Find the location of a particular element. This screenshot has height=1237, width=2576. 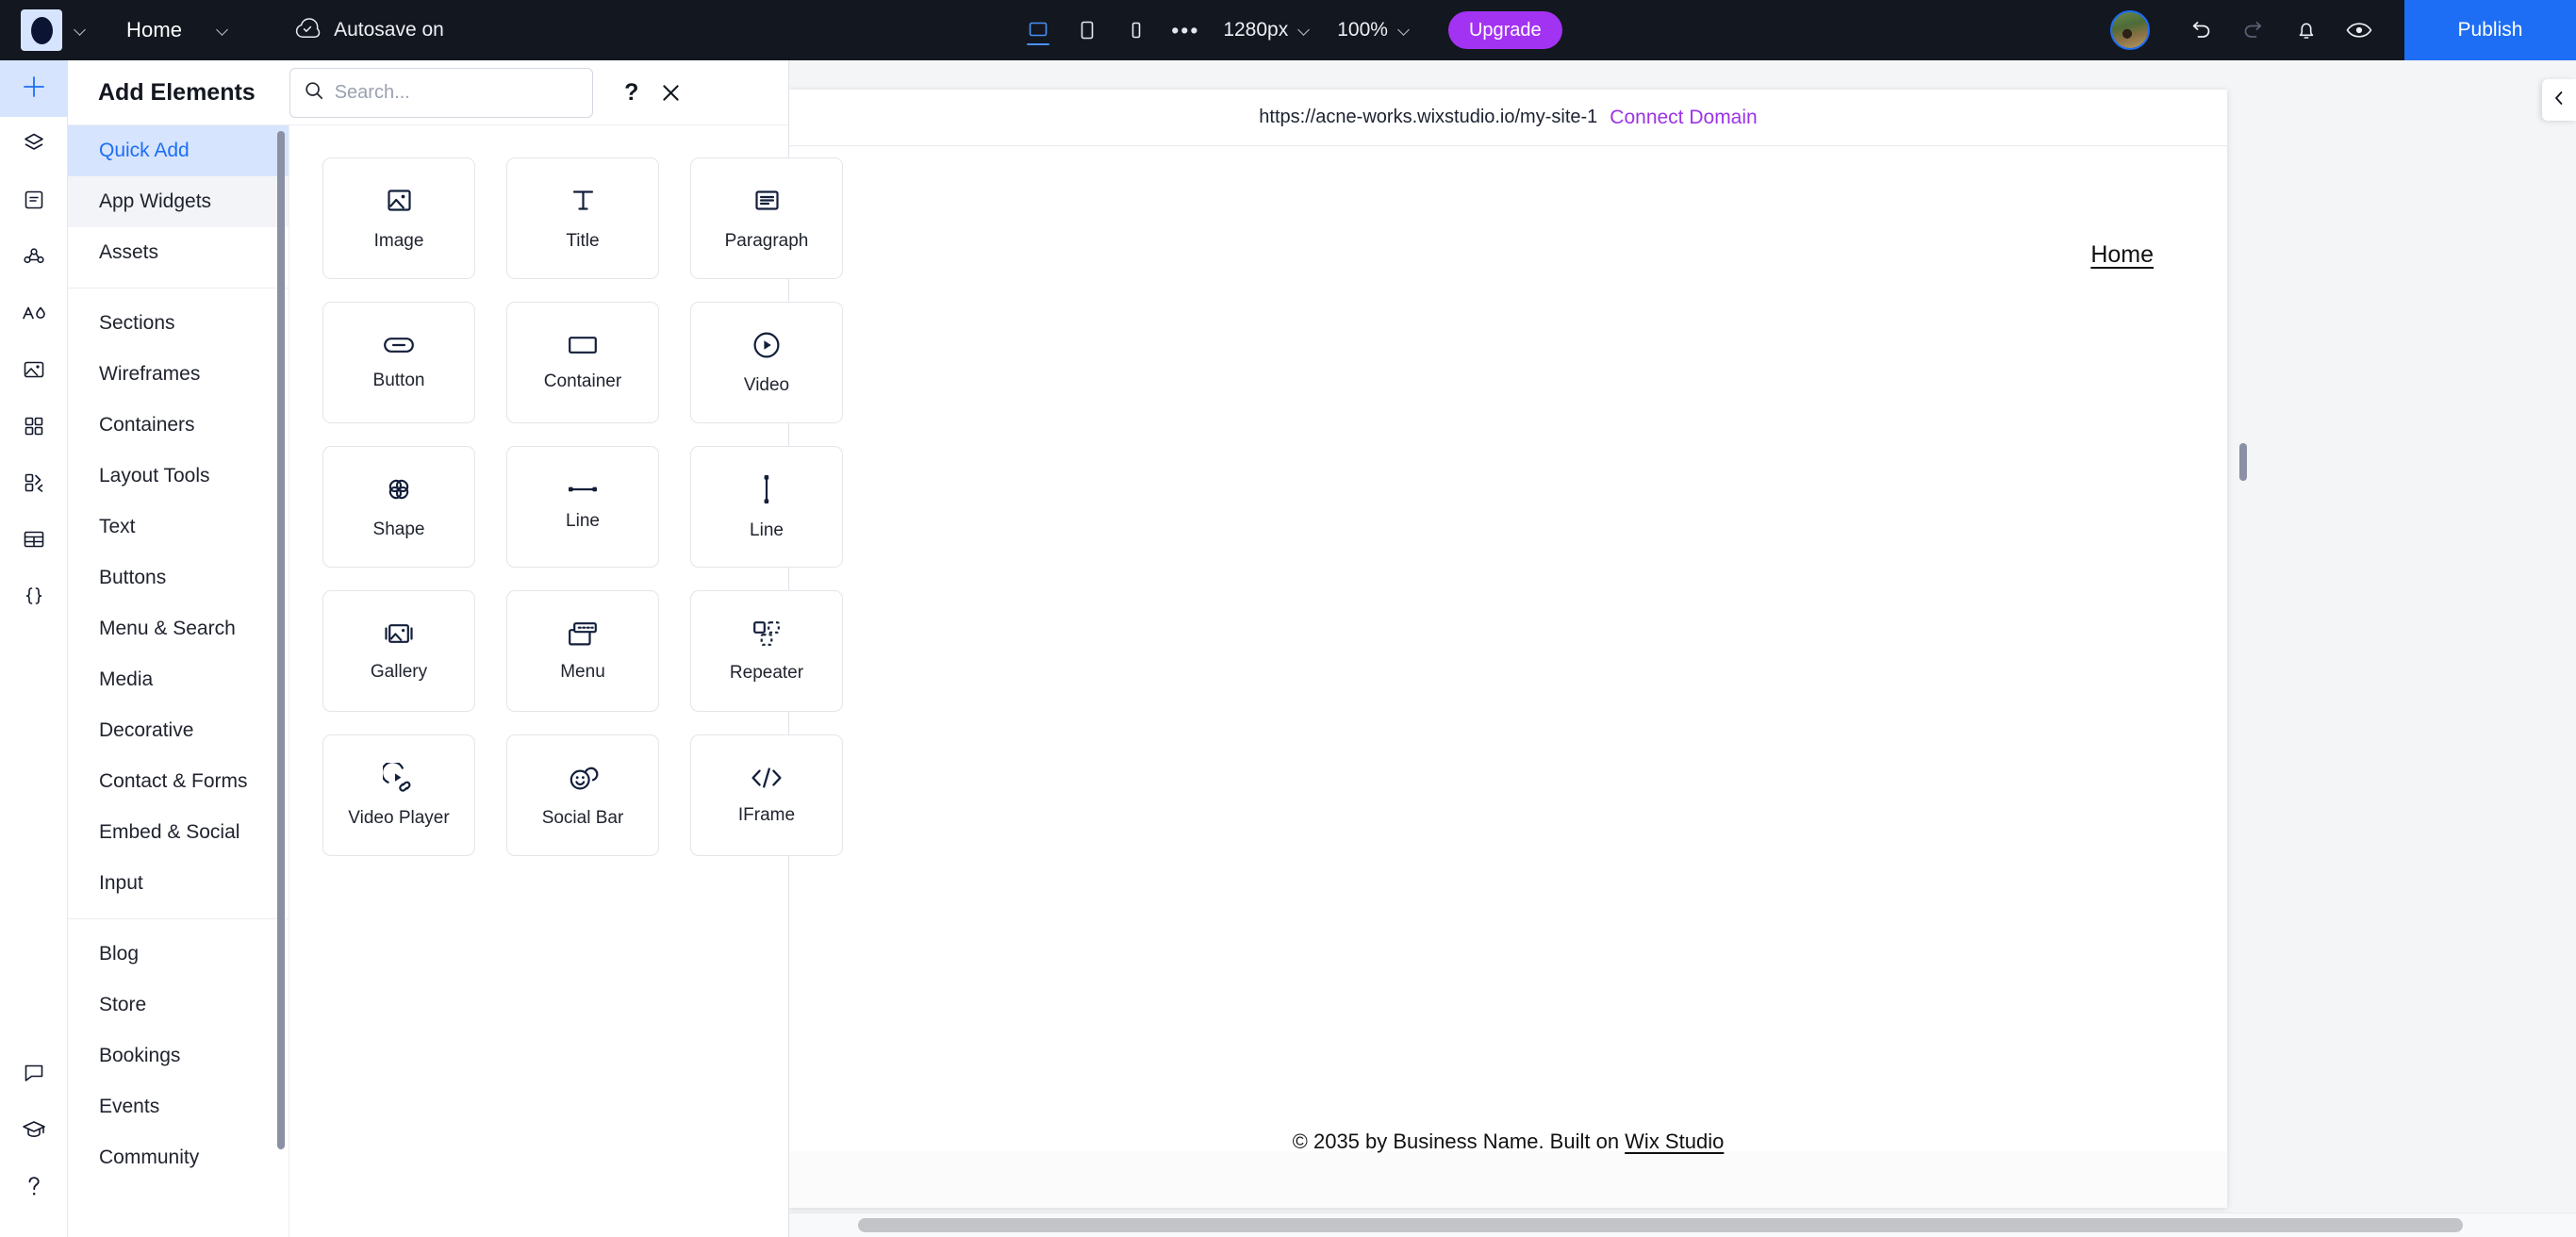

category-store: Store is located at coordinates (178, 1005).